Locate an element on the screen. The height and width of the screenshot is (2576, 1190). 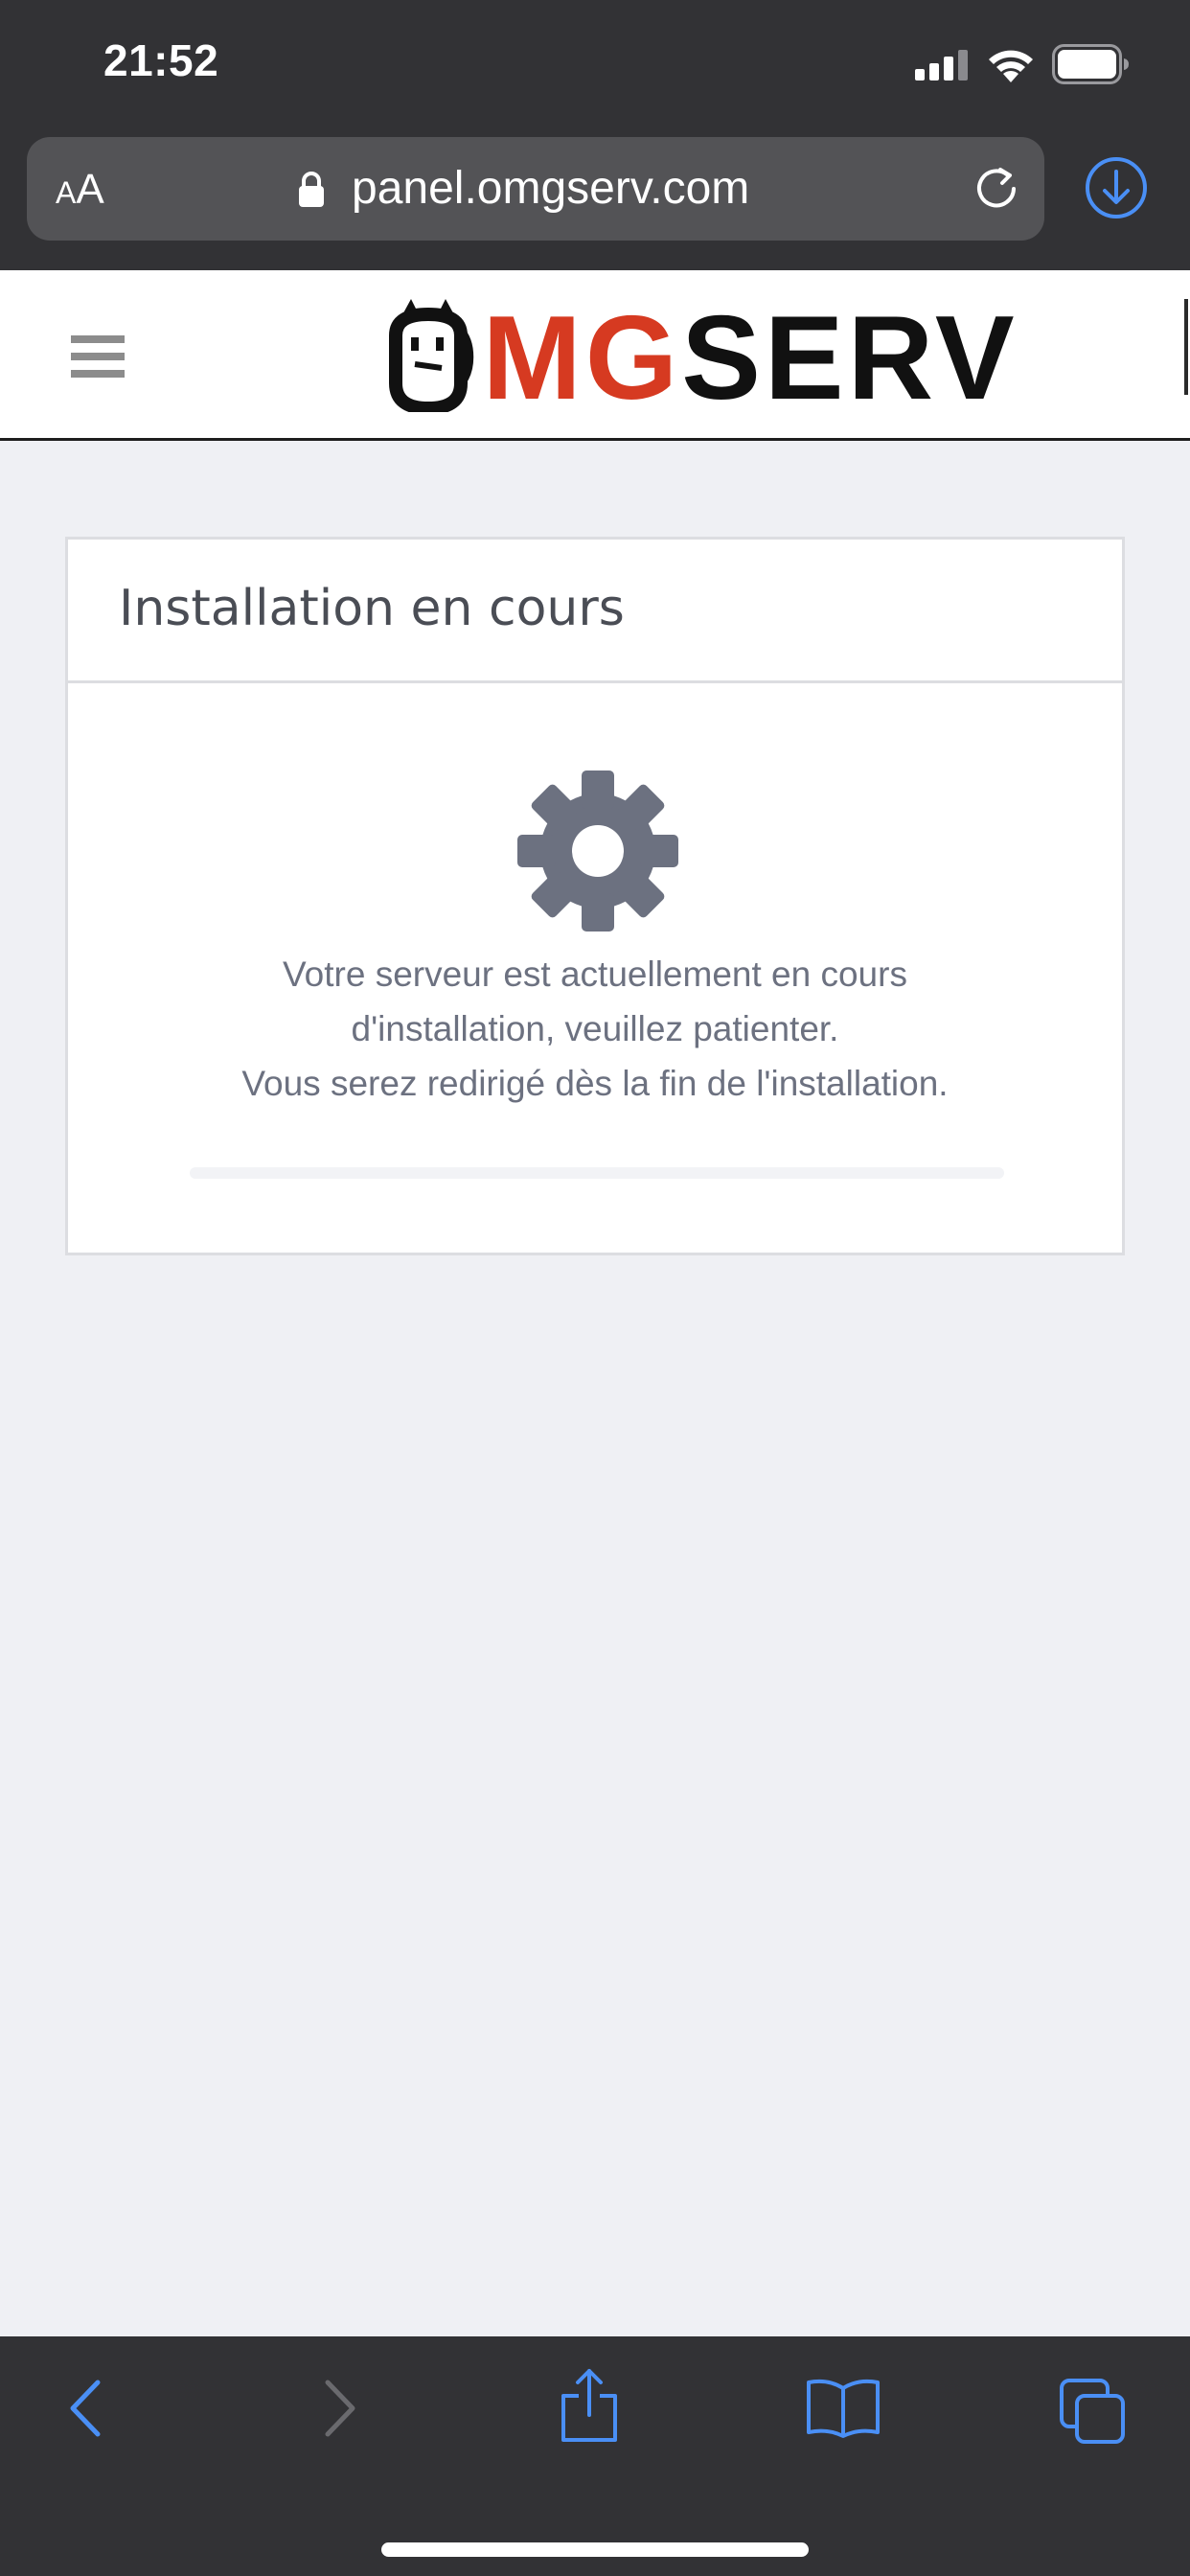
back-icon is located at coordinates (84, 2408).